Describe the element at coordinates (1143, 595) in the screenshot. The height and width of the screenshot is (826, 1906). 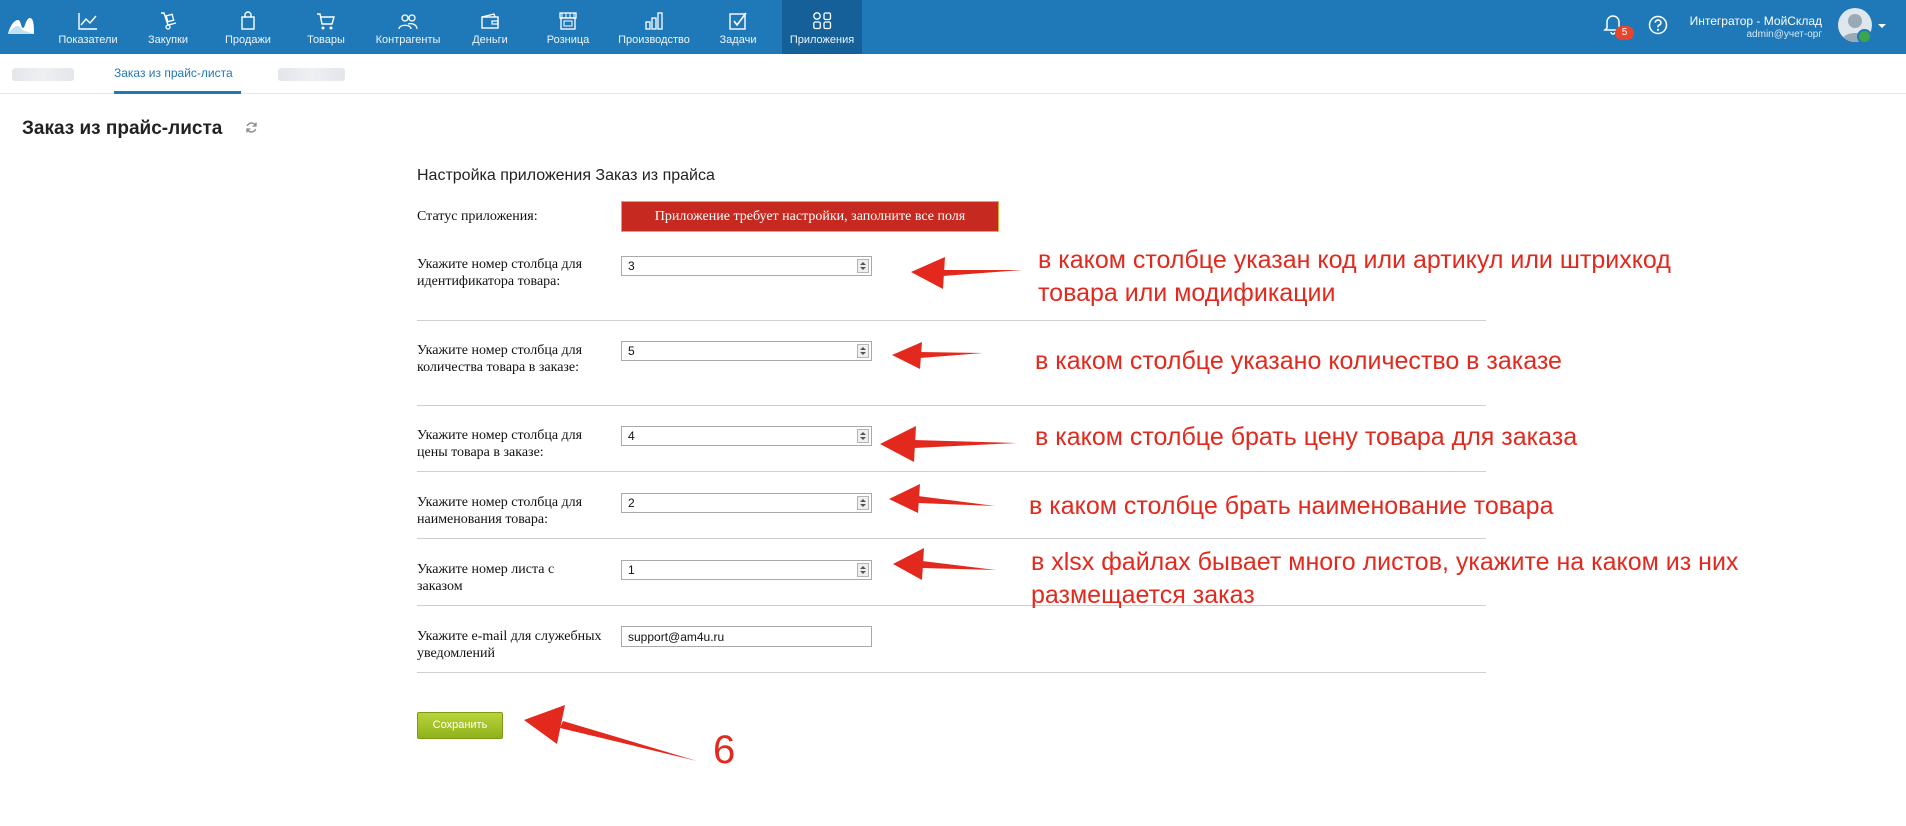
I see `annotation-line: размещается заказ` at that location.